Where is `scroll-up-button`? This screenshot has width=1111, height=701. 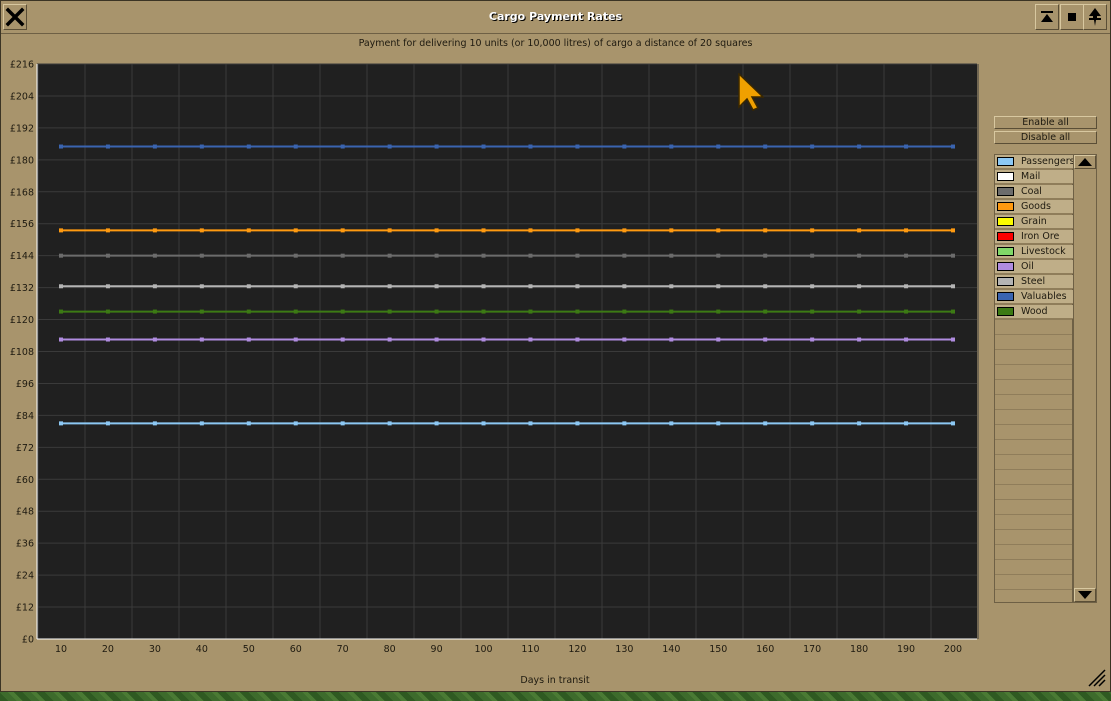 scroll-up-button is located at coordinates (1085, 162).